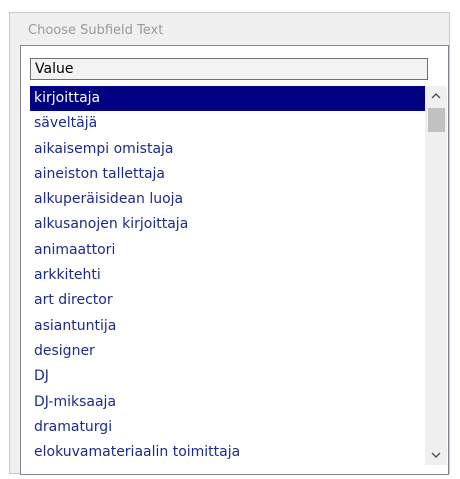  Describe the element at coordinates (227, 199) in the screenshot. I see `list-item: alkuperäisidean luoja` at that location.